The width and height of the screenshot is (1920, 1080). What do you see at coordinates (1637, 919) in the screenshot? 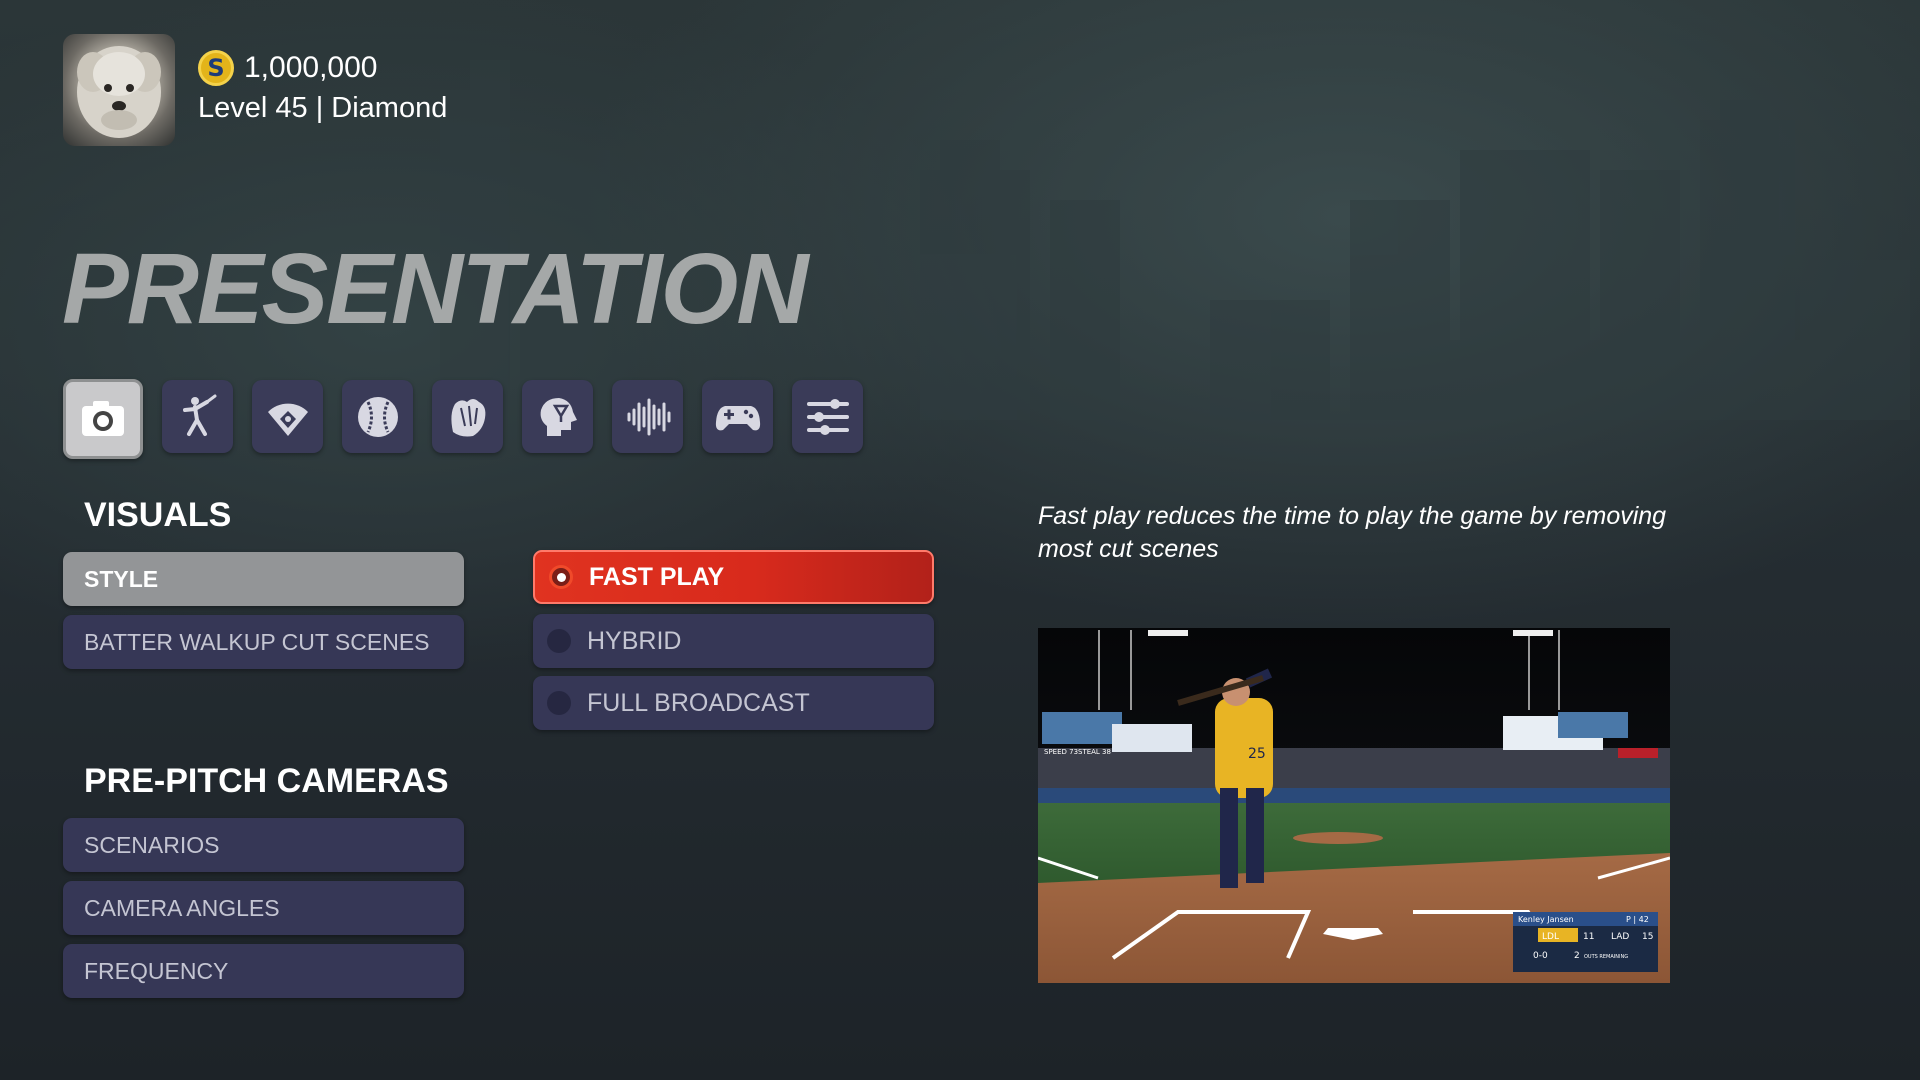
I see `scorebug-pitch-count: P | 42` at bounding box center [1637, 919].